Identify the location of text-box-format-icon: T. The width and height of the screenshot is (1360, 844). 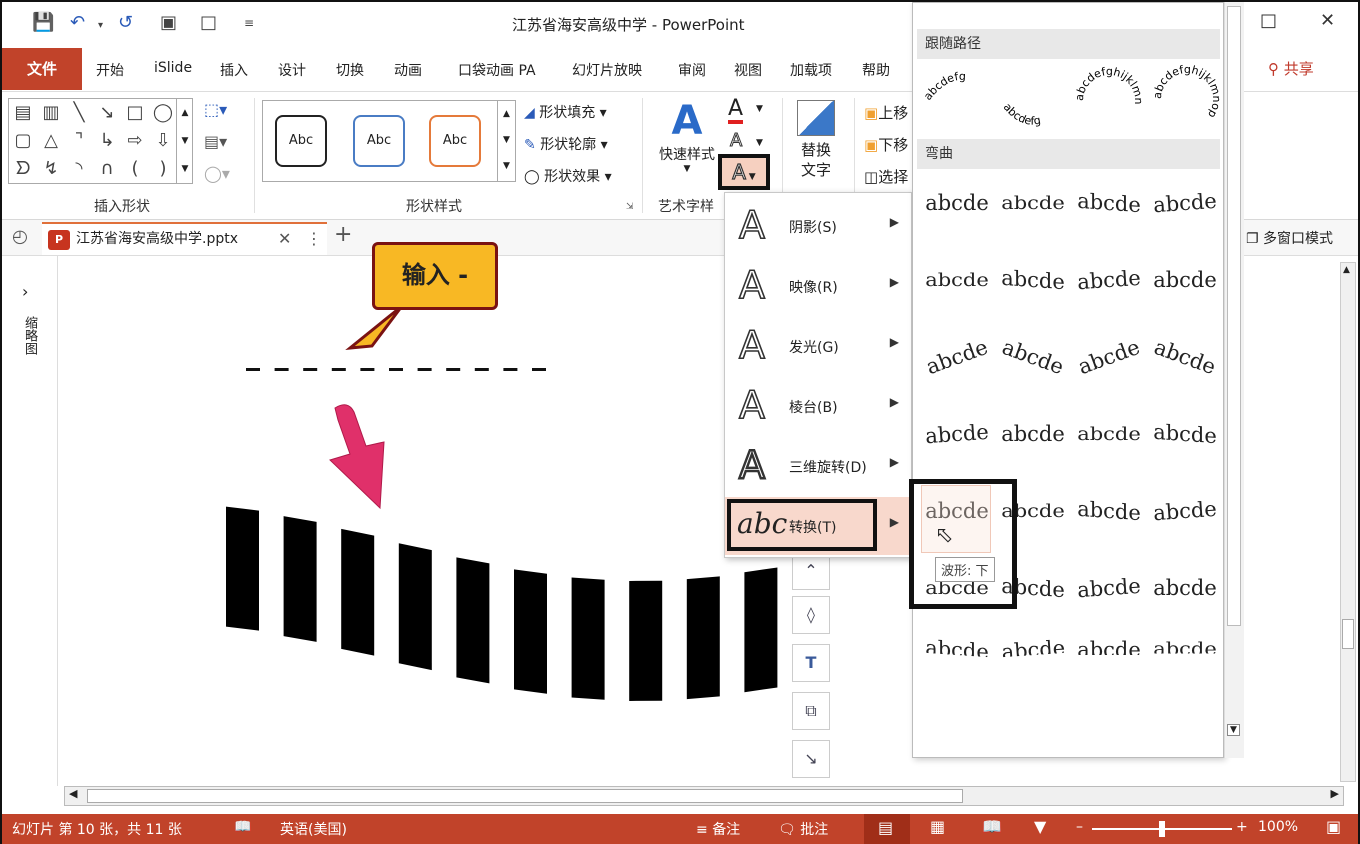
(811, 663).